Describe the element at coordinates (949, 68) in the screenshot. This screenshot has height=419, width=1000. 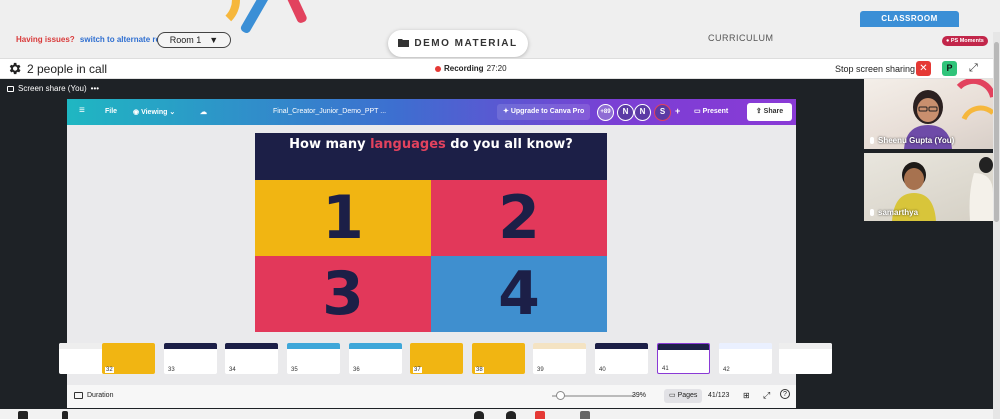
I see `participant-badge: P` at that location.